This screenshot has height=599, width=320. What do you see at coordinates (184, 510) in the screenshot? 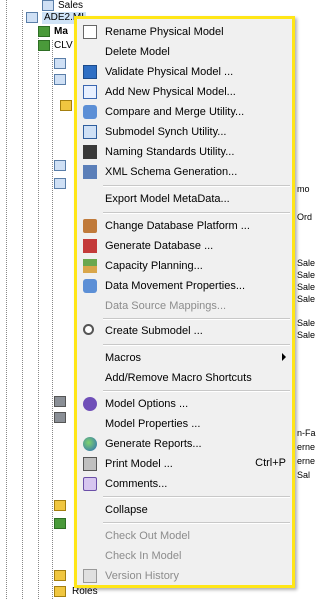
I see `menu-item-collapse: Collapse` at bounding box center [184, 510].